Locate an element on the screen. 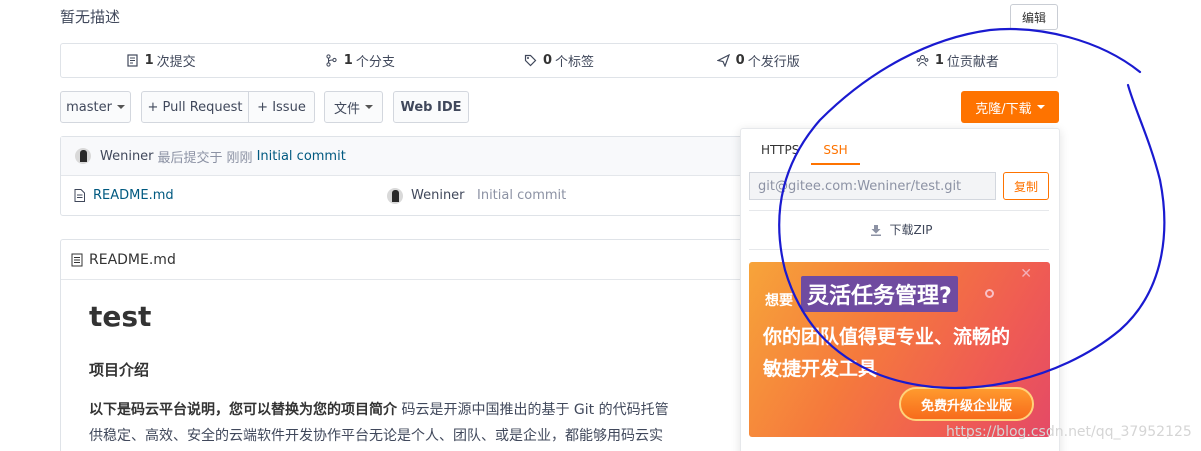  stat-releases: 0 个发行版 is located at coordinates (758, 60).